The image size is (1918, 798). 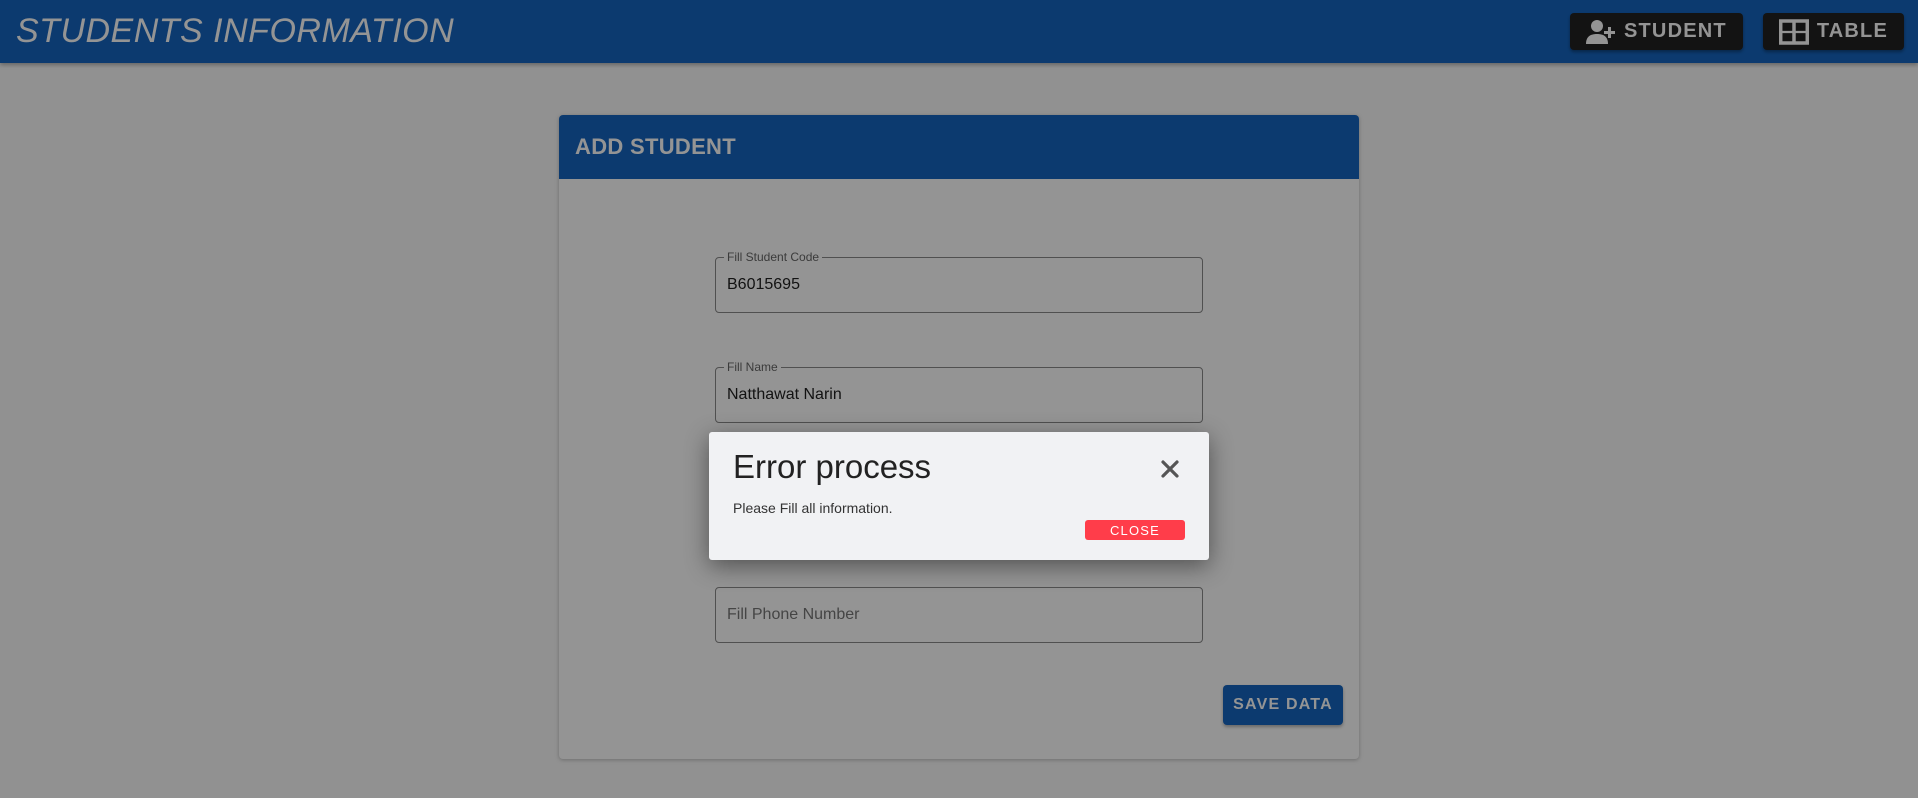 I want to click on dialog-message: Please Fill all information., so click(x=813, y=508).